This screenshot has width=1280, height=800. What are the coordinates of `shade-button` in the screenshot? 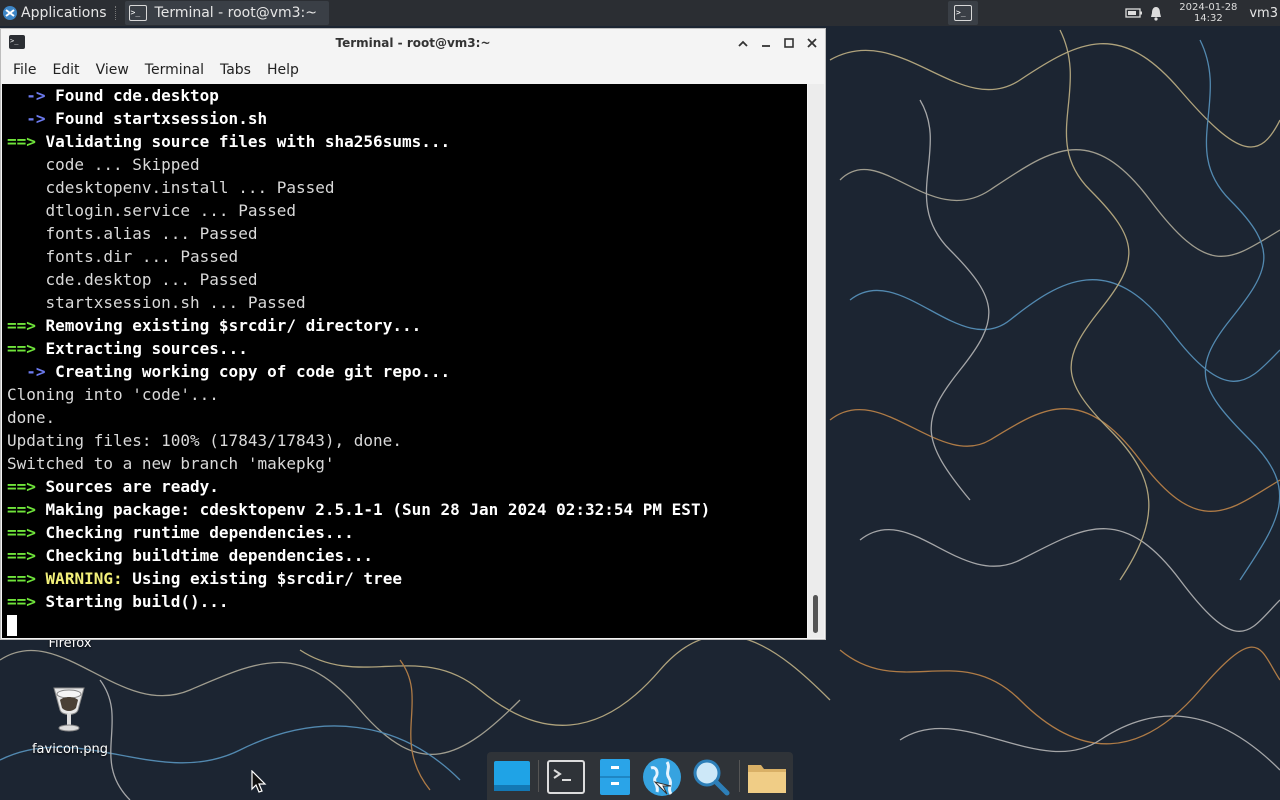 It's located at (742, 43).